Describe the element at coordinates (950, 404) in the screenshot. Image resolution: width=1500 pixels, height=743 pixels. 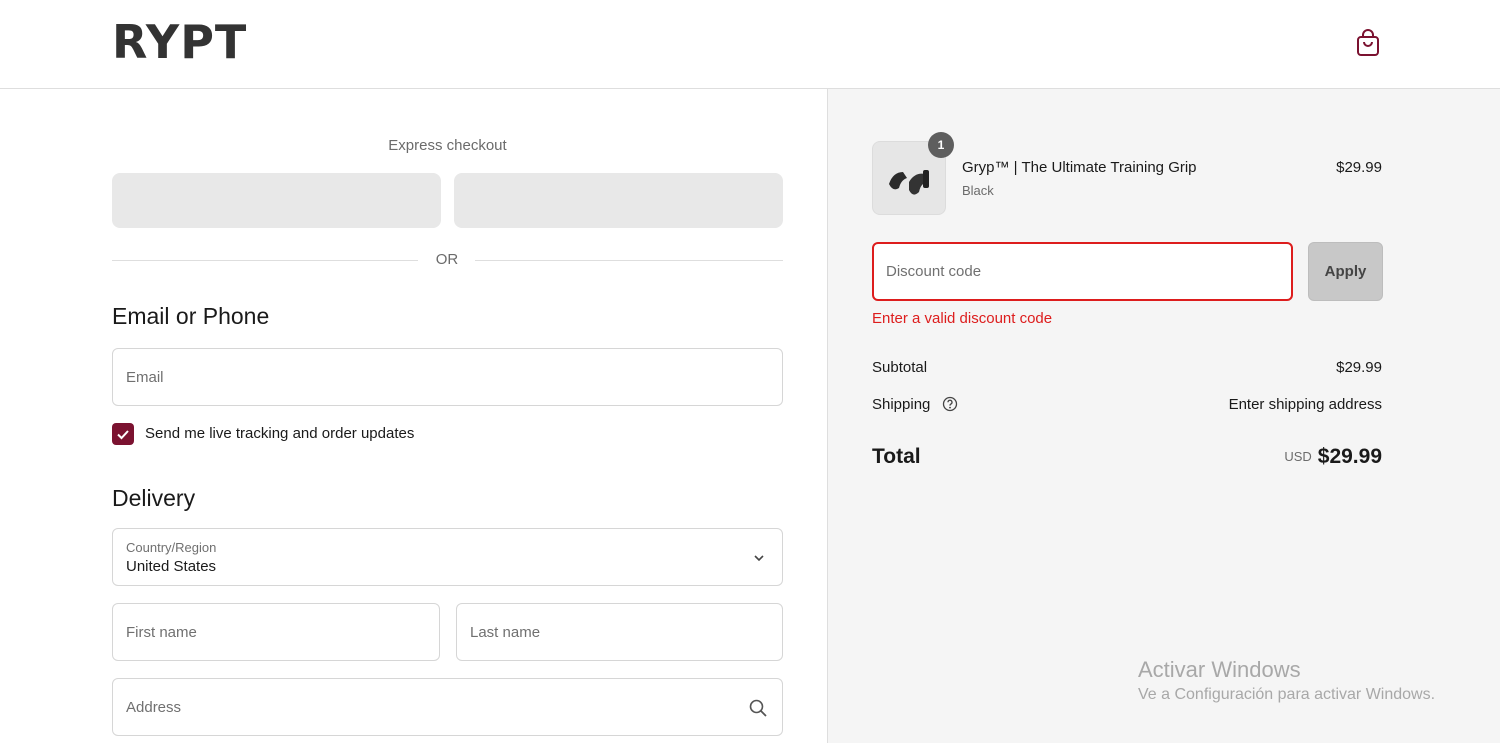
I see `help-circle-icon` at that location.